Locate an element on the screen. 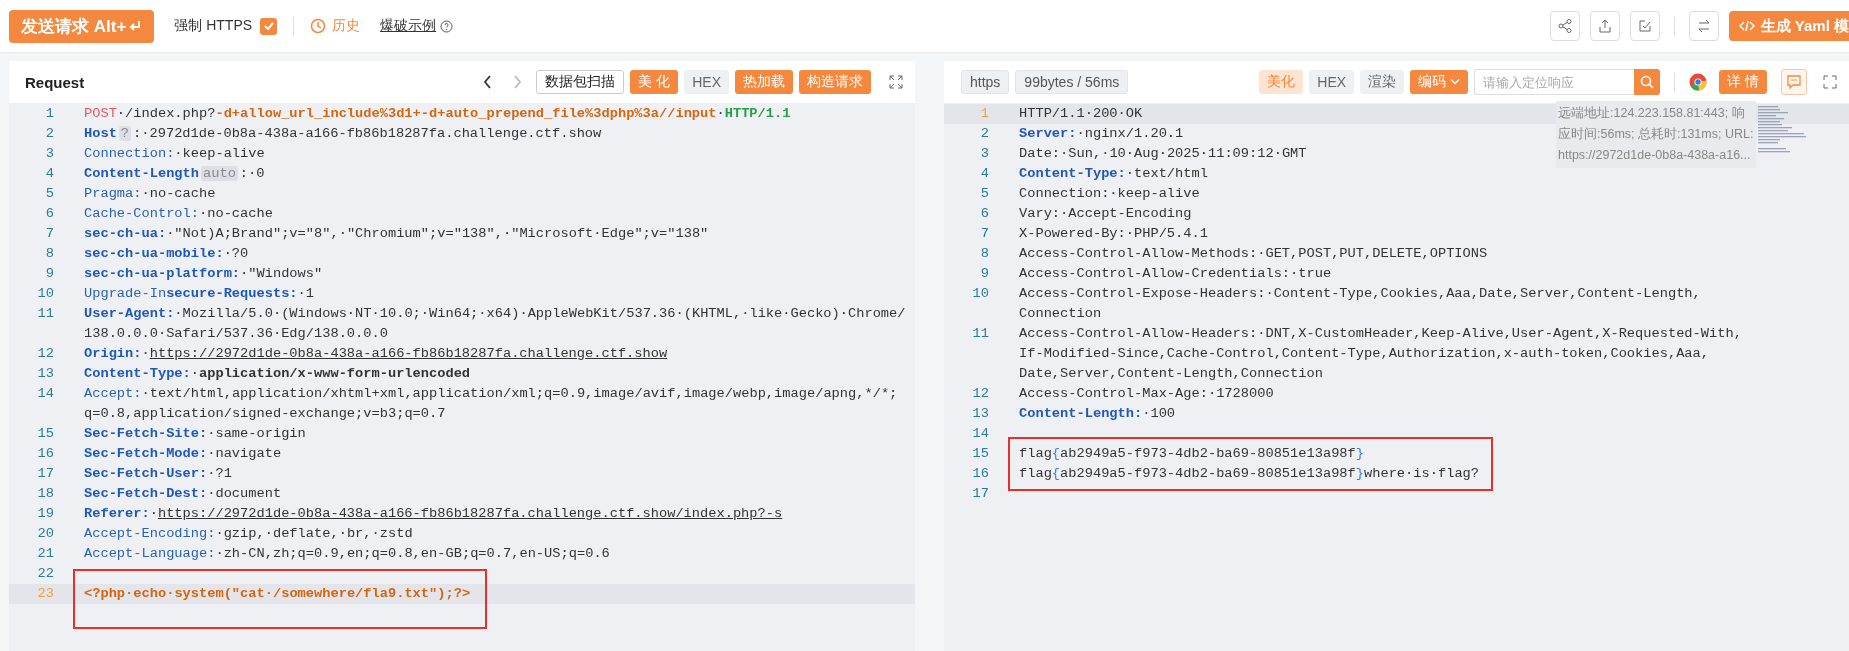 Image resolution: width=1849 pixels, height=651 pixels. generate-template-button: 生成 Yaml 模 is located at coordinates (1788, 26).